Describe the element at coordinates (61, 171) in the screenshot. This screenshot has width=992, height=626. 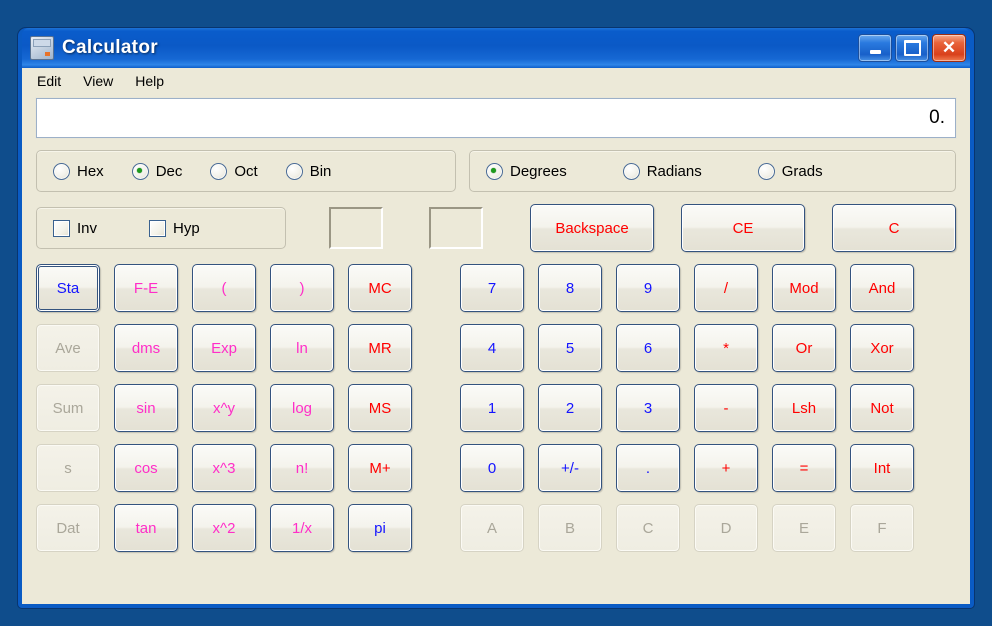
I see `radio-hex-icon` at that location.